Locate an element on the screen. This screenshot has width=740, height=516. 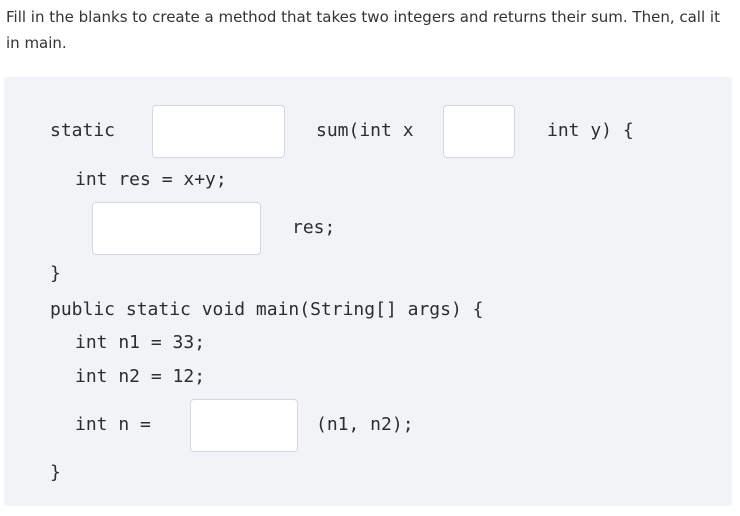
code-close-brace-main: } is located at coordinates (55, 472).